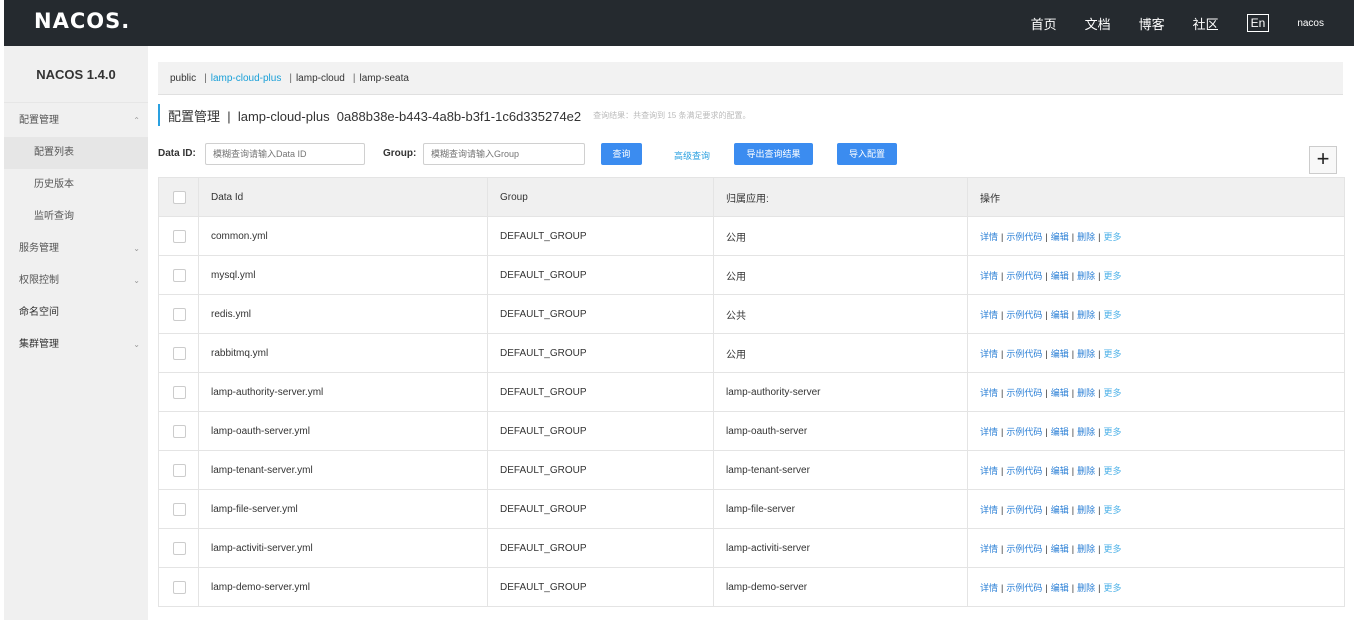 The width and height of the screenshot is (1354, 620). I want to click on export-button: 导出查询结果, so click(773, 154).